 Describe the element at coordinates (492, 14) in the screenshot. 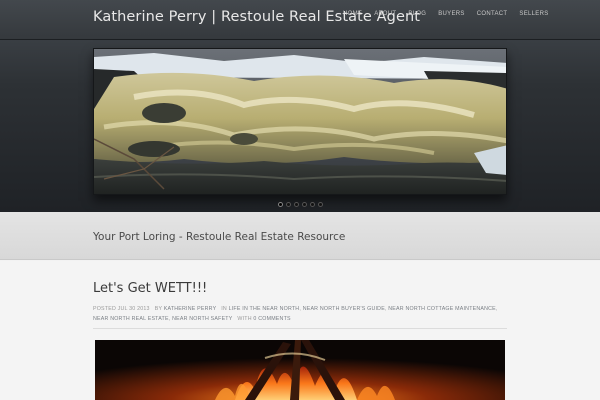

I see `nav-item-contact: CONTACT` at that location.